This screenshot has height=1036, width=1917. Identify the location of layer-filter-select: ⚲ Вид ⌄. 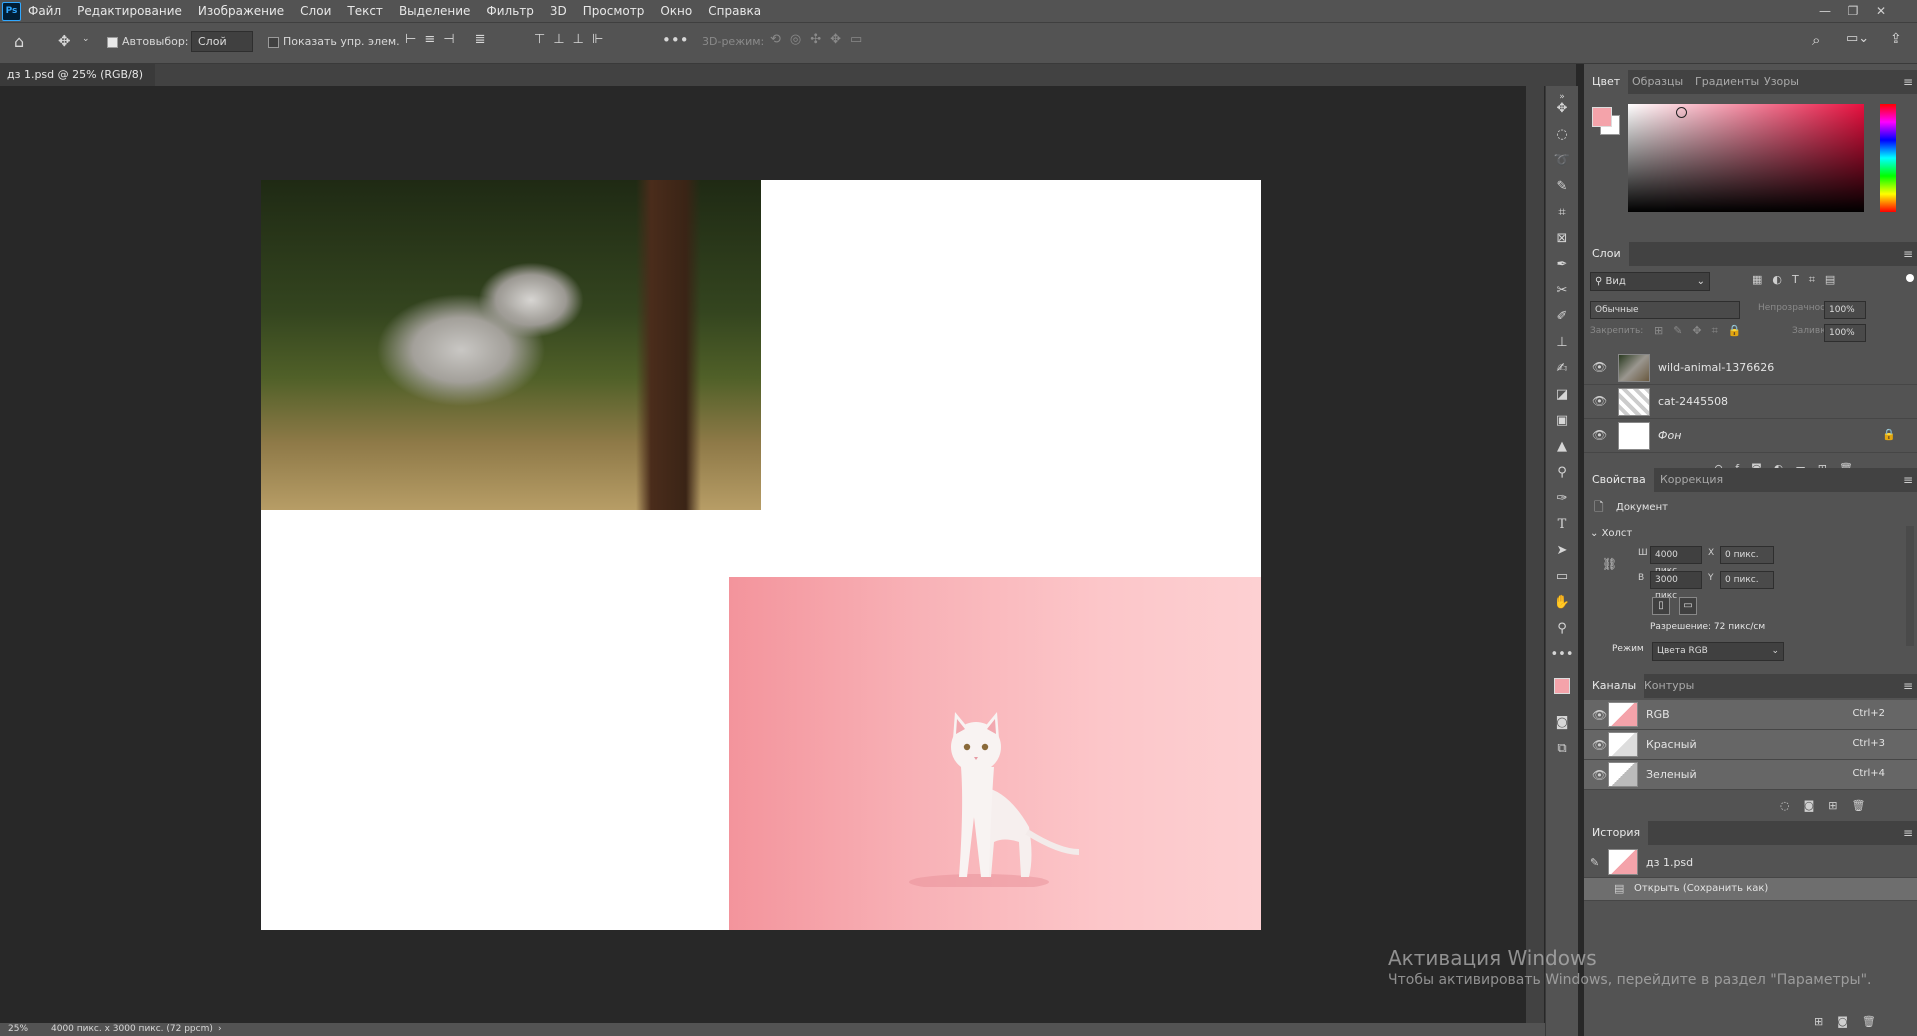
(1650, 281).